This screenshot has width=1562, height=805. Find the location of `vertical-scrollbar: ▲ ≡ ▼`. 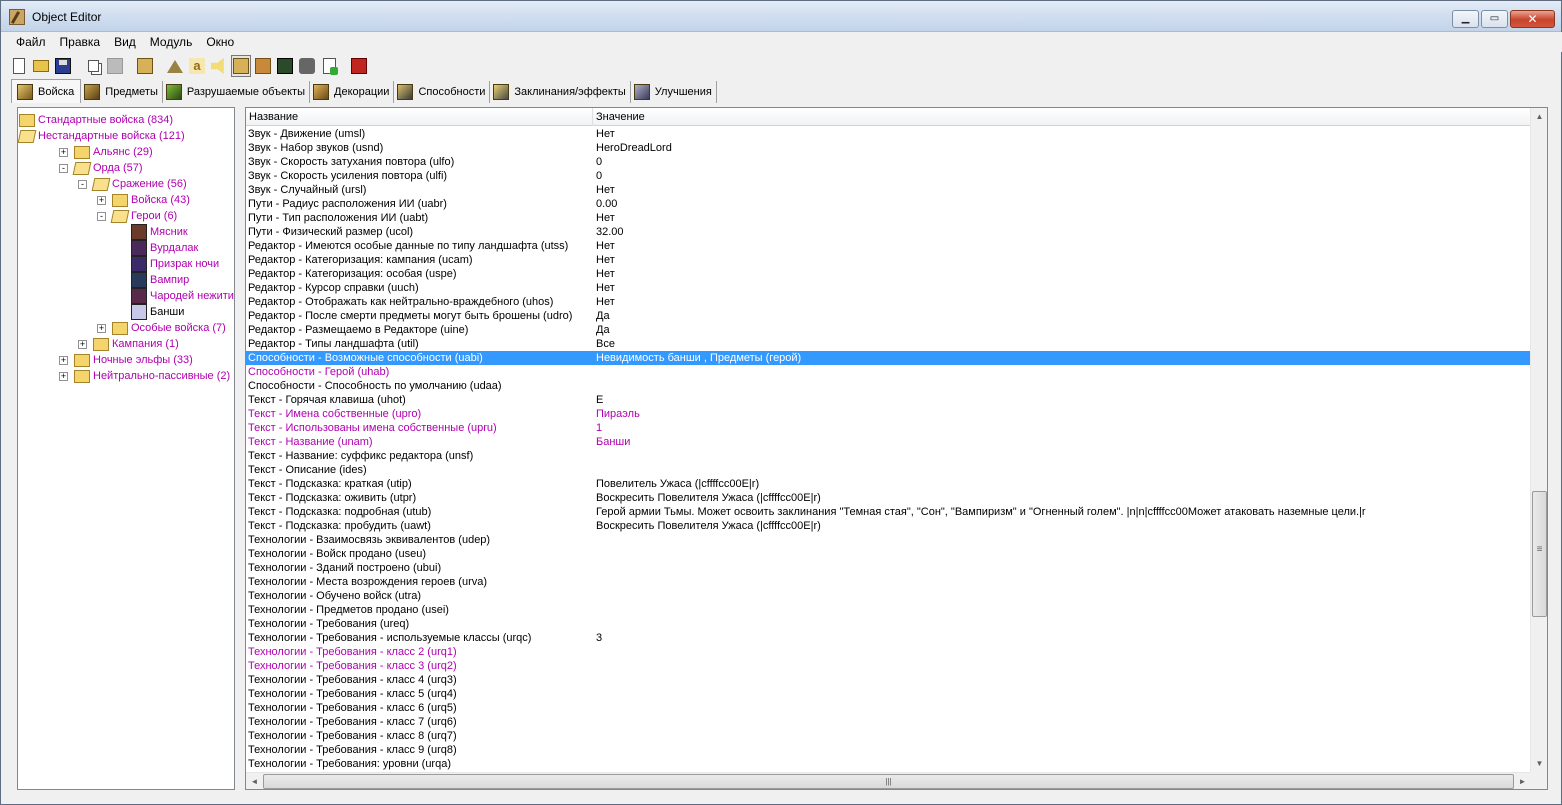

vertical-scrollbar: ▲ ≡ ▼ is located at coordinates (1538, 440).